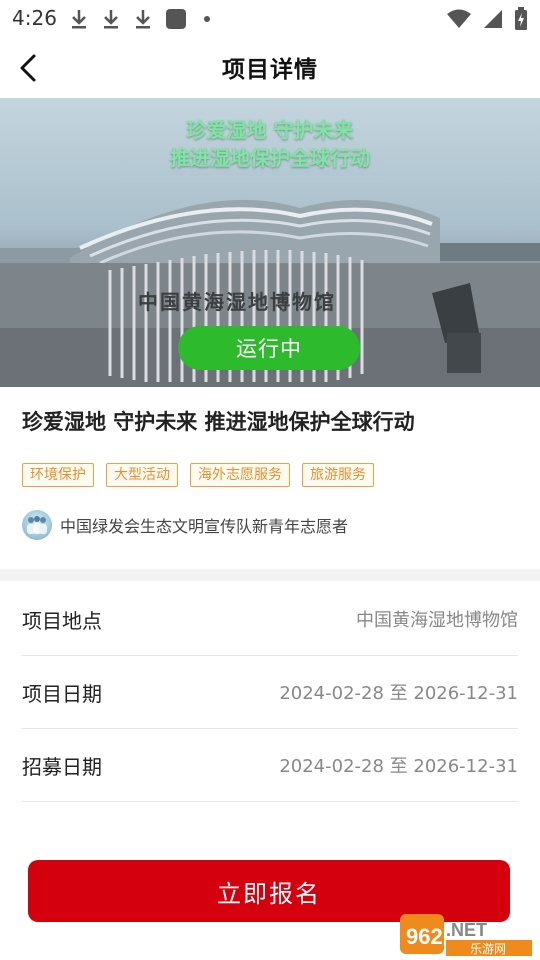 This screenshot has width=540, height=960. Describe the element at coordinates (493, 21) in the screenshot. I see `signal-icon` at that location.